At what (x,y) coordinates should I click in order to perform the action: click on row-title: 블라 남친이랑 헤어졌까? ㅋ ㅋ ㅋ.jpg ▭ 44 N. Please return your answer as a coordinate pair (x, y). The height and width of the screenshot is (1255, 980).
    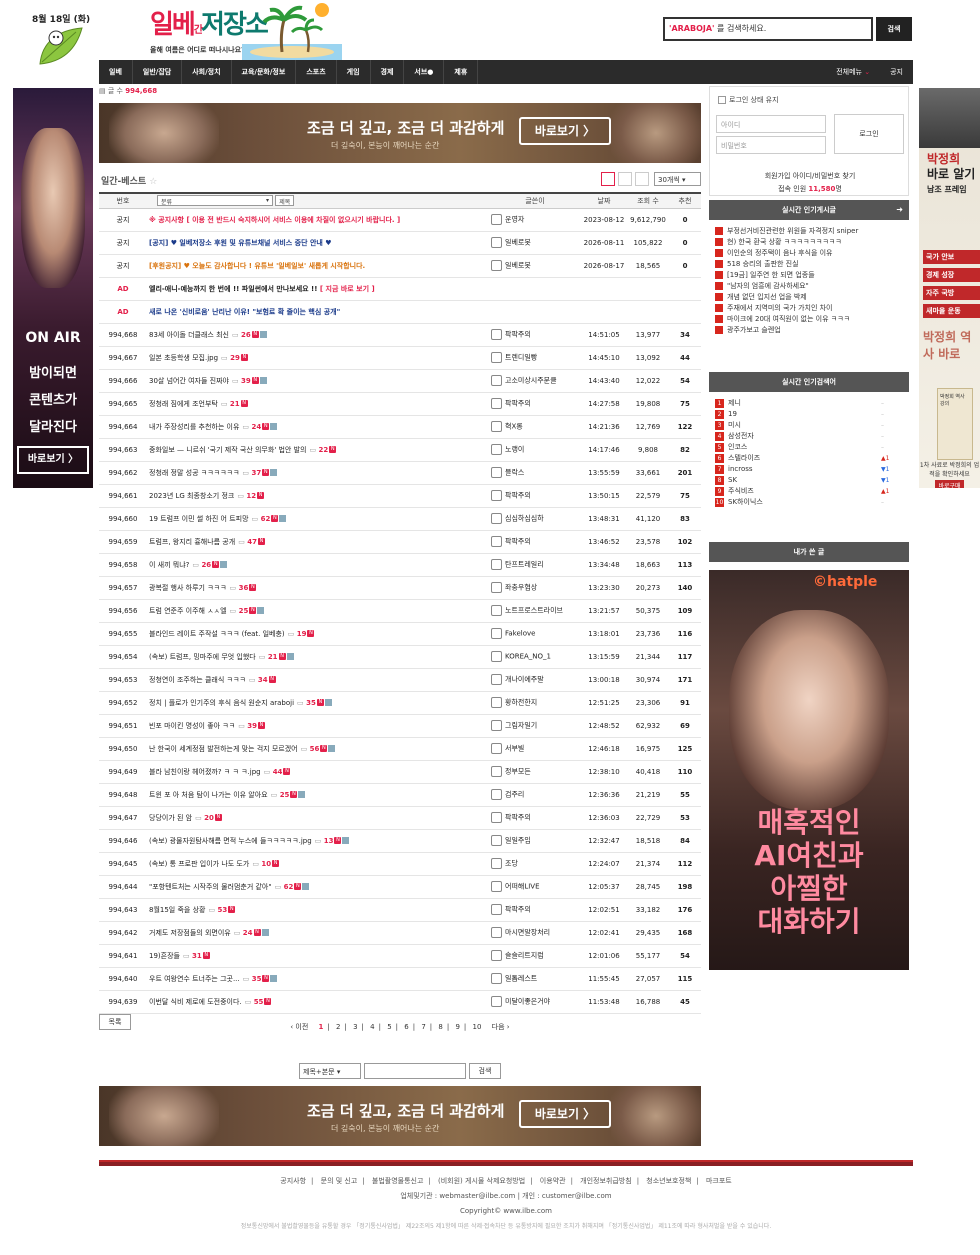
    Looking at the image, I should click on (318, 772).